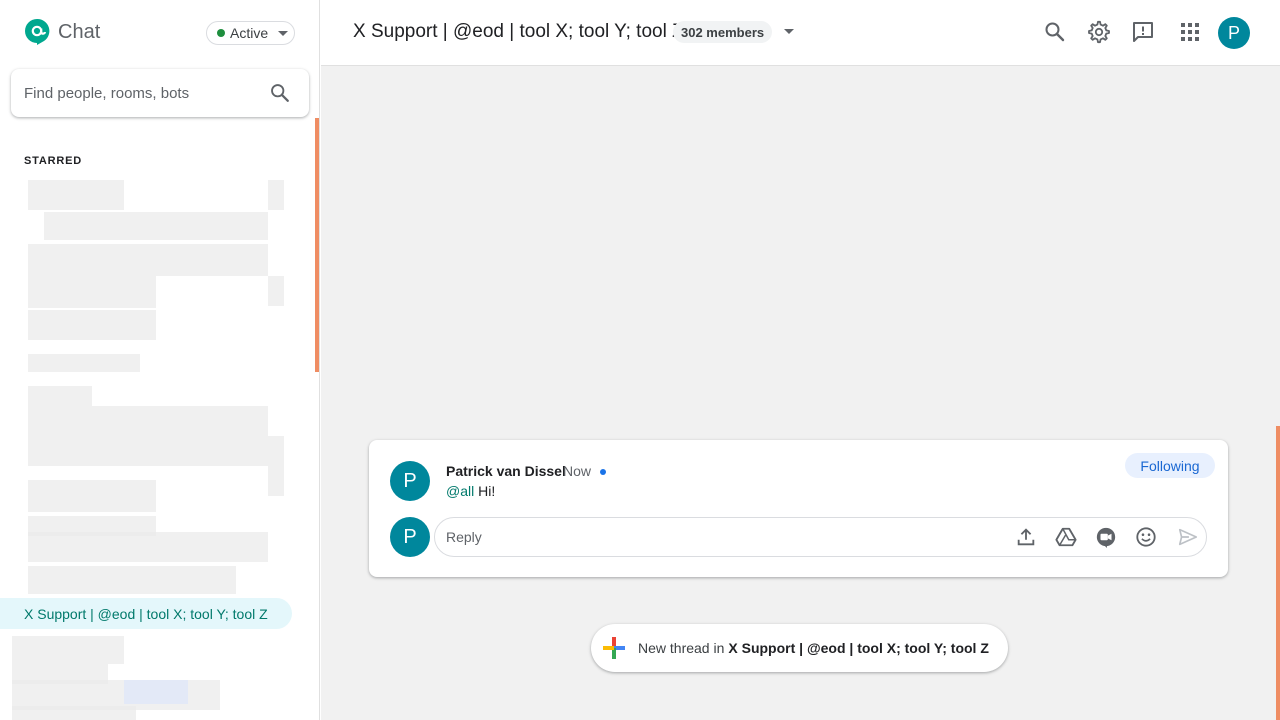 This screenshot has height=720, width=1280. I want to click on status-dropdown: Active, so click(250, 33).